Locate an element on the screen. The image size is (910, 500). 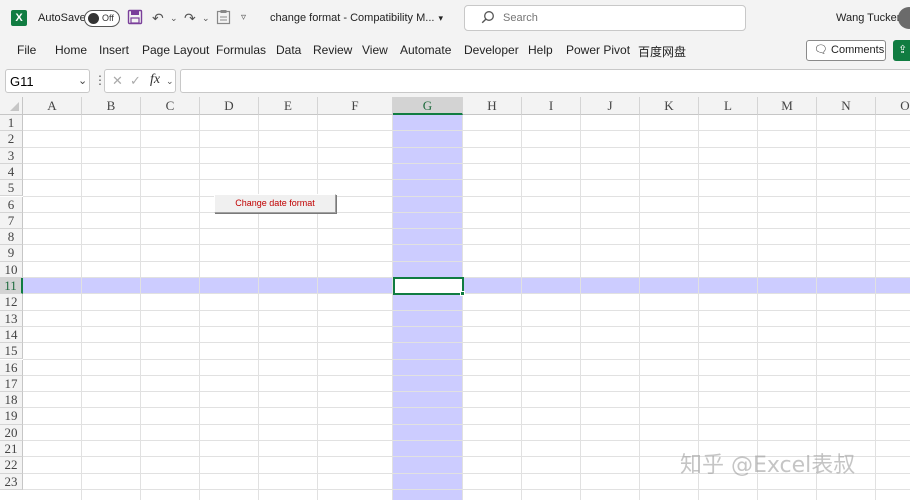
tab-power-pivot: Power Pivot is located at coordinates (598, 50).